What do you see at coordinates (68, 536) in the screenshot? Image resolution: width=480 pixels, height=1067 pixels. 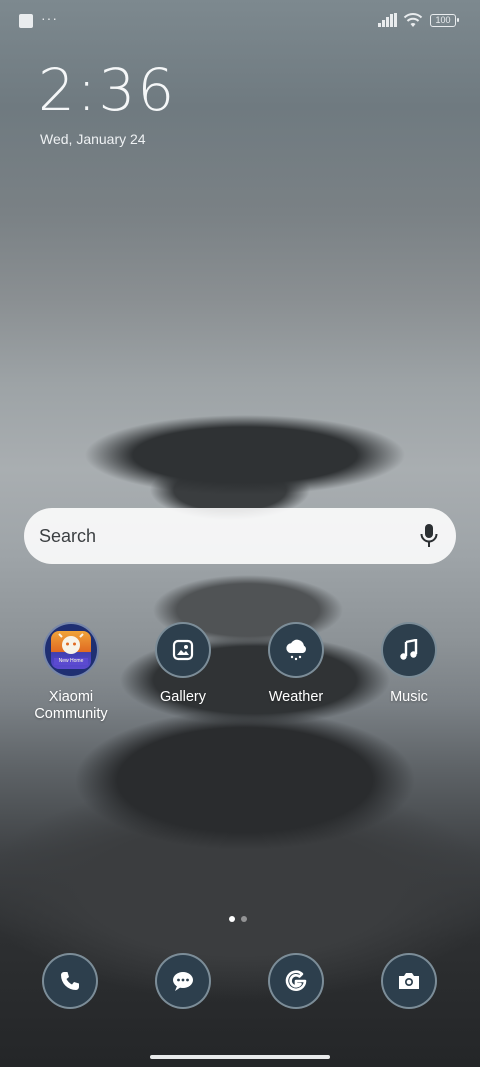 I see `search-placeholder: Search` at bounding box center [68, 536].